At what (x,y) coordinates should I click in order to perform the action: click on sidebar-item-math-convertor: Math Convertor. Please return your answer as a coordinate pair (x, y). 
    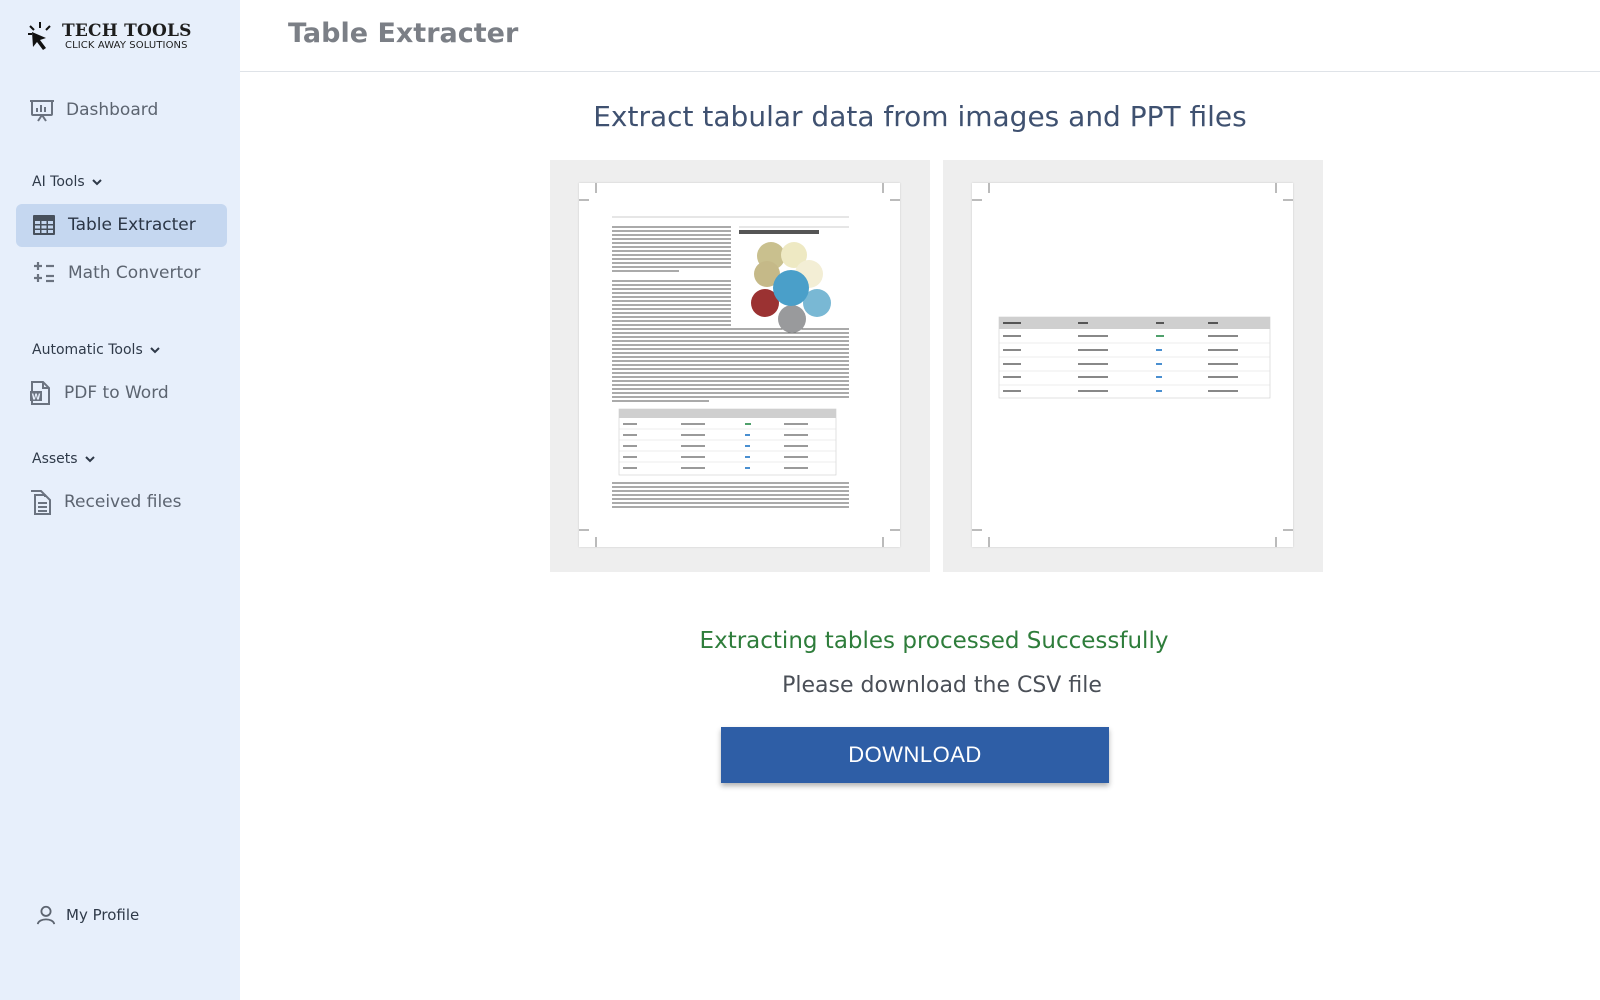
    Looking at the image, I should click on (115, 273).